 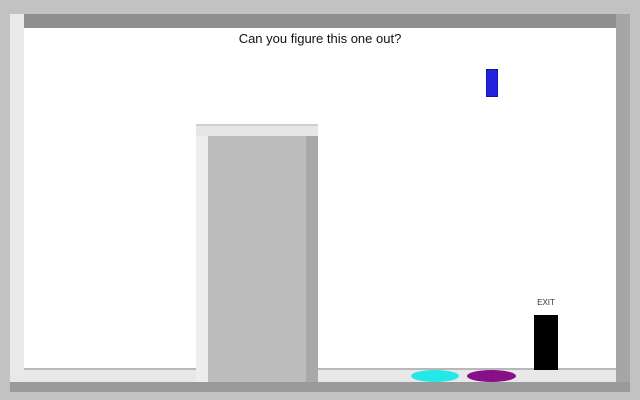 What do you see at coordinates (462, 375) in the screenshot?
I see `floor-right` at bounding box center [462, 375].